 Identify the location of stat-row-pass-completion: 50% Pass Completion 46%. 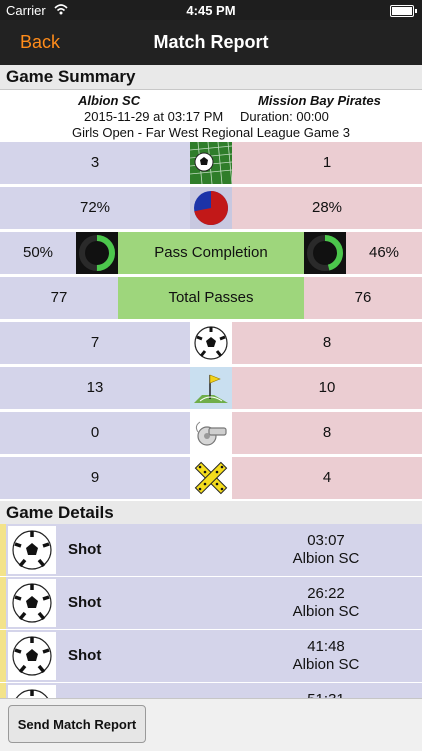
(211, 253).